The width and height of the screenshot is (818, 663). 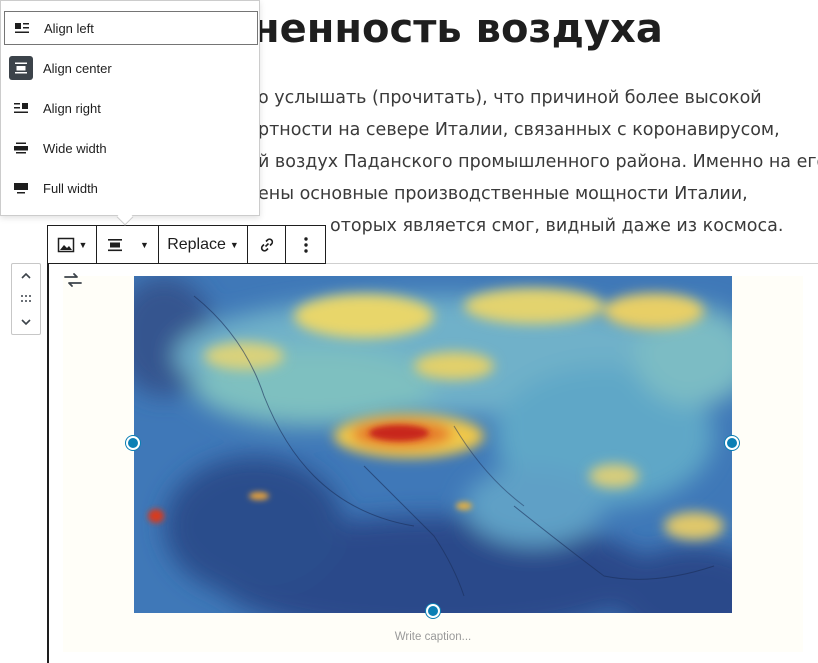 I want to click on align-left-icon, so click(x=22, y=28).